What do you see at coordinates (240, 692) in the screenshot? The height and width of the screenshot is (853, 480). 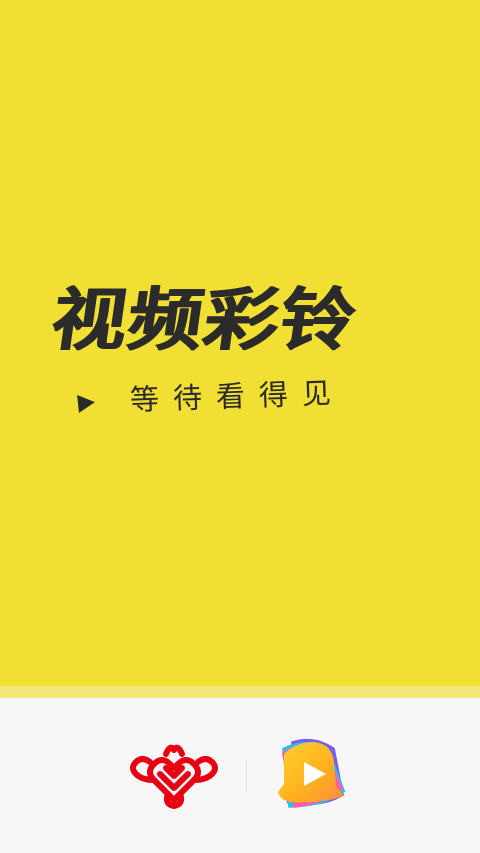 I see `banner-bottom-strip` at bounding box center [240, 692].